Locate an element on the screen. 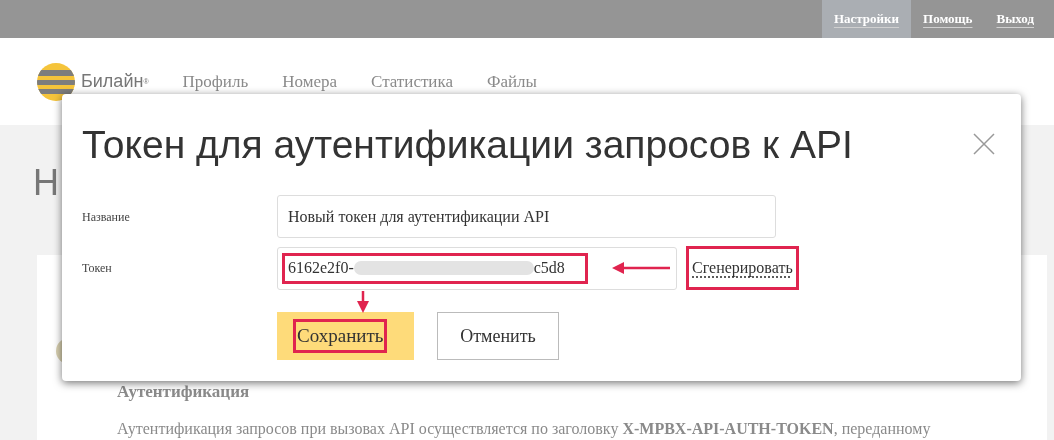  nav-link: Статистика is located at coordinates (412, 81).